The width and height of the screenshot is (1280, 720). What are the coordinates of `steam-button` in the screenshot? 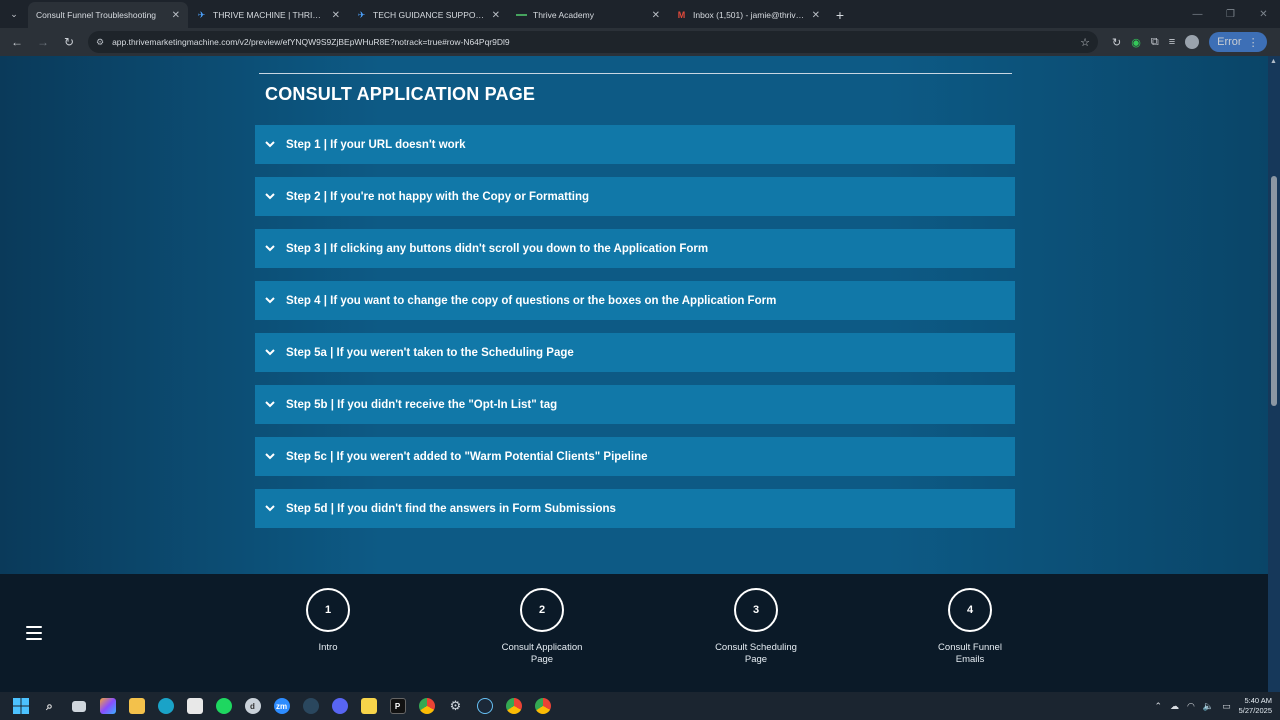 It's located at (310, 706).